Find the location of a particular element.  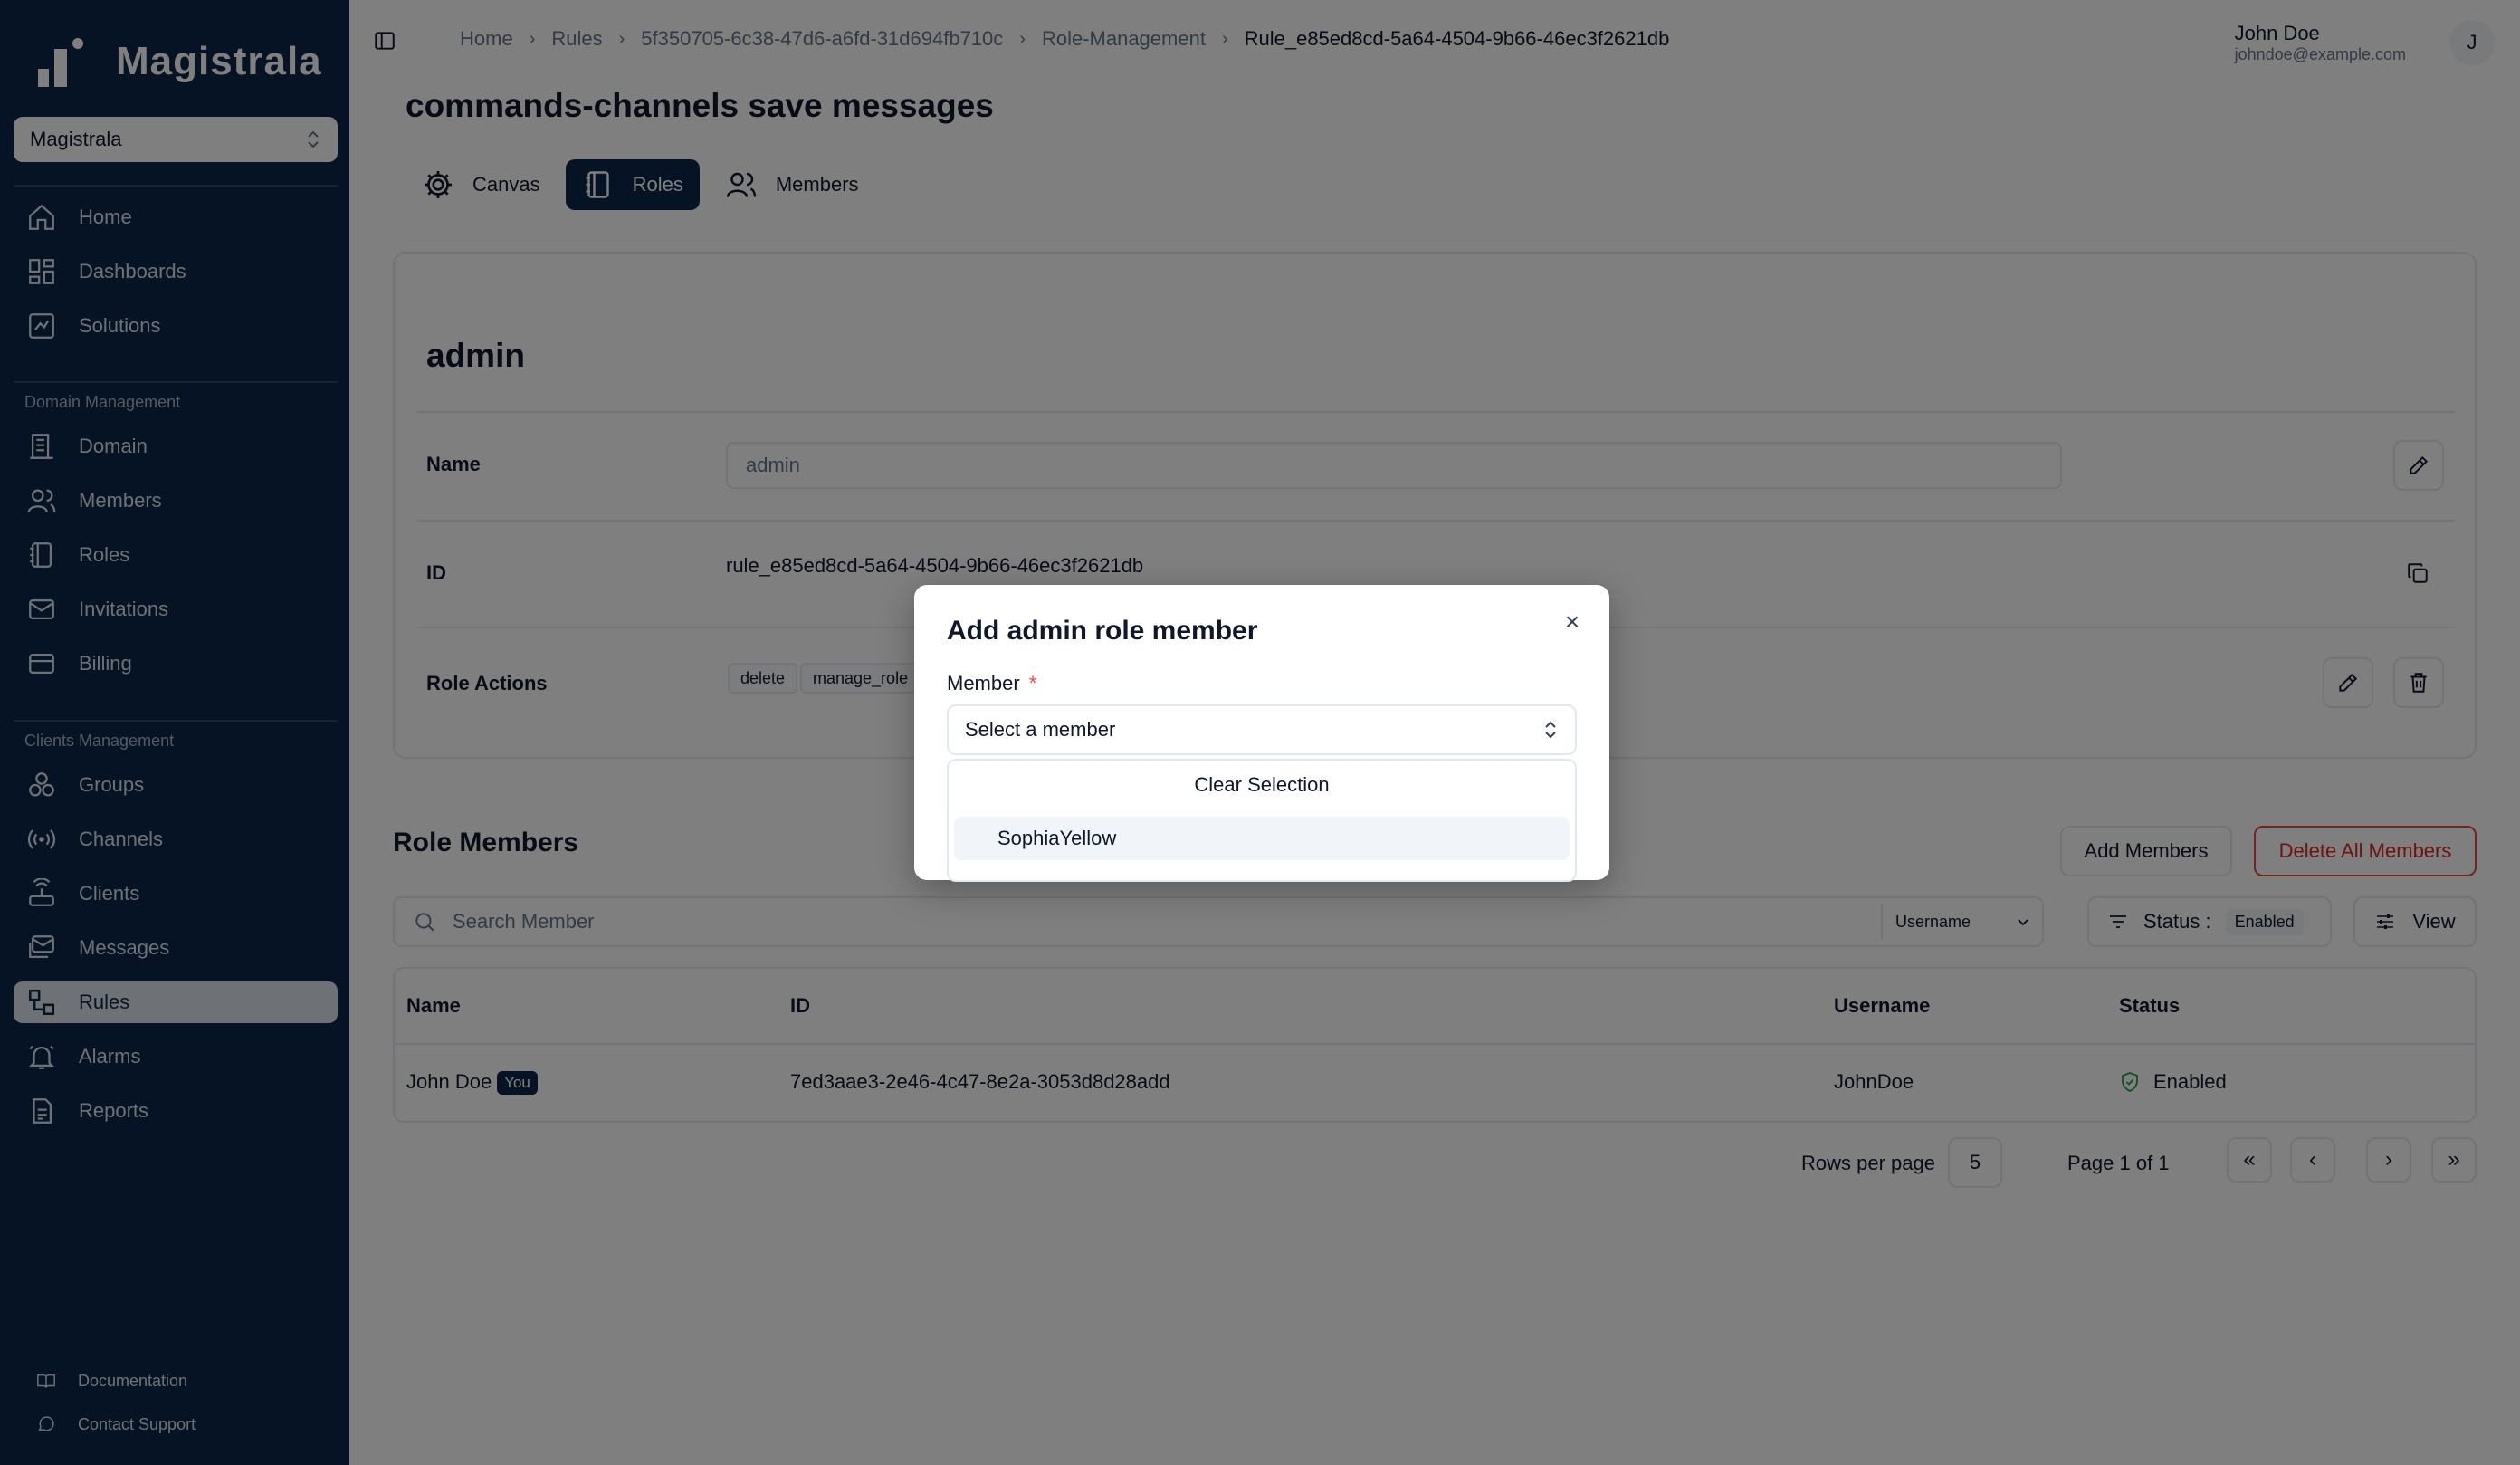

member-field-label: Member * is located at coordinates (991, 684).